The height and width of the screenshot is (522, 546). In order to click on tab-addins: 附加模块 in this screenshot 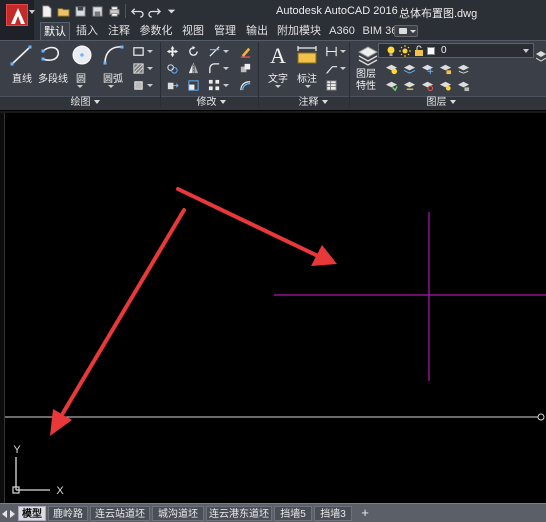, I will do `click(299, 31)`.